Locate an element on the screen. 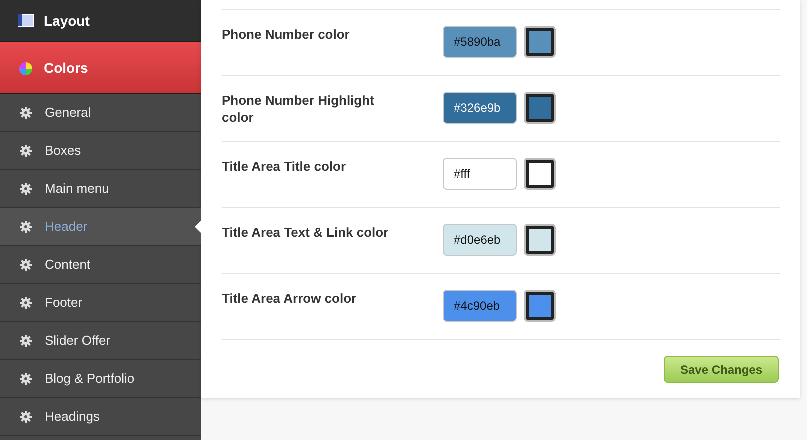 This screenshot has width=807, height=440. layout-icon is located at coordinates (26, 20).